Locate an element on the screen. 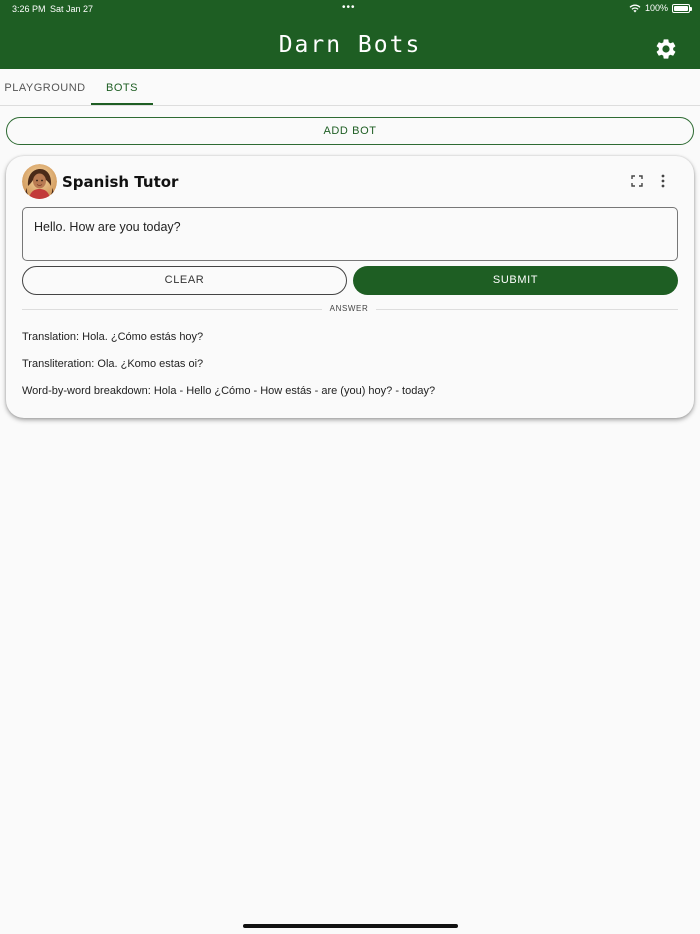 Image resolution: width=700 pixels, height=934 pixels. prompt-input: Hello. How are you today? is located at coordinates (350, 234).